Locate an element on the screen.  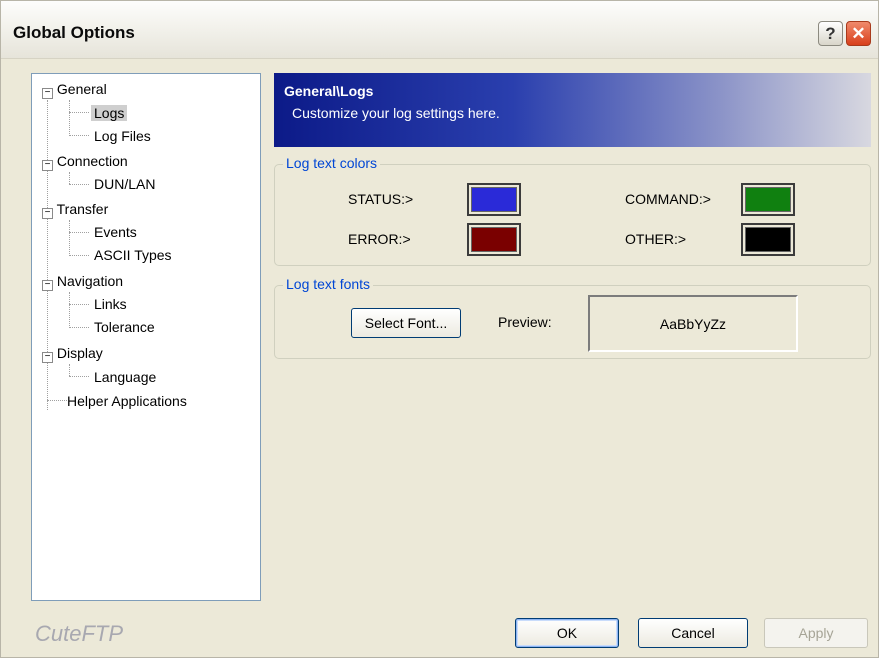
other-label: OTHER:> is located at coordinates (656, 239).